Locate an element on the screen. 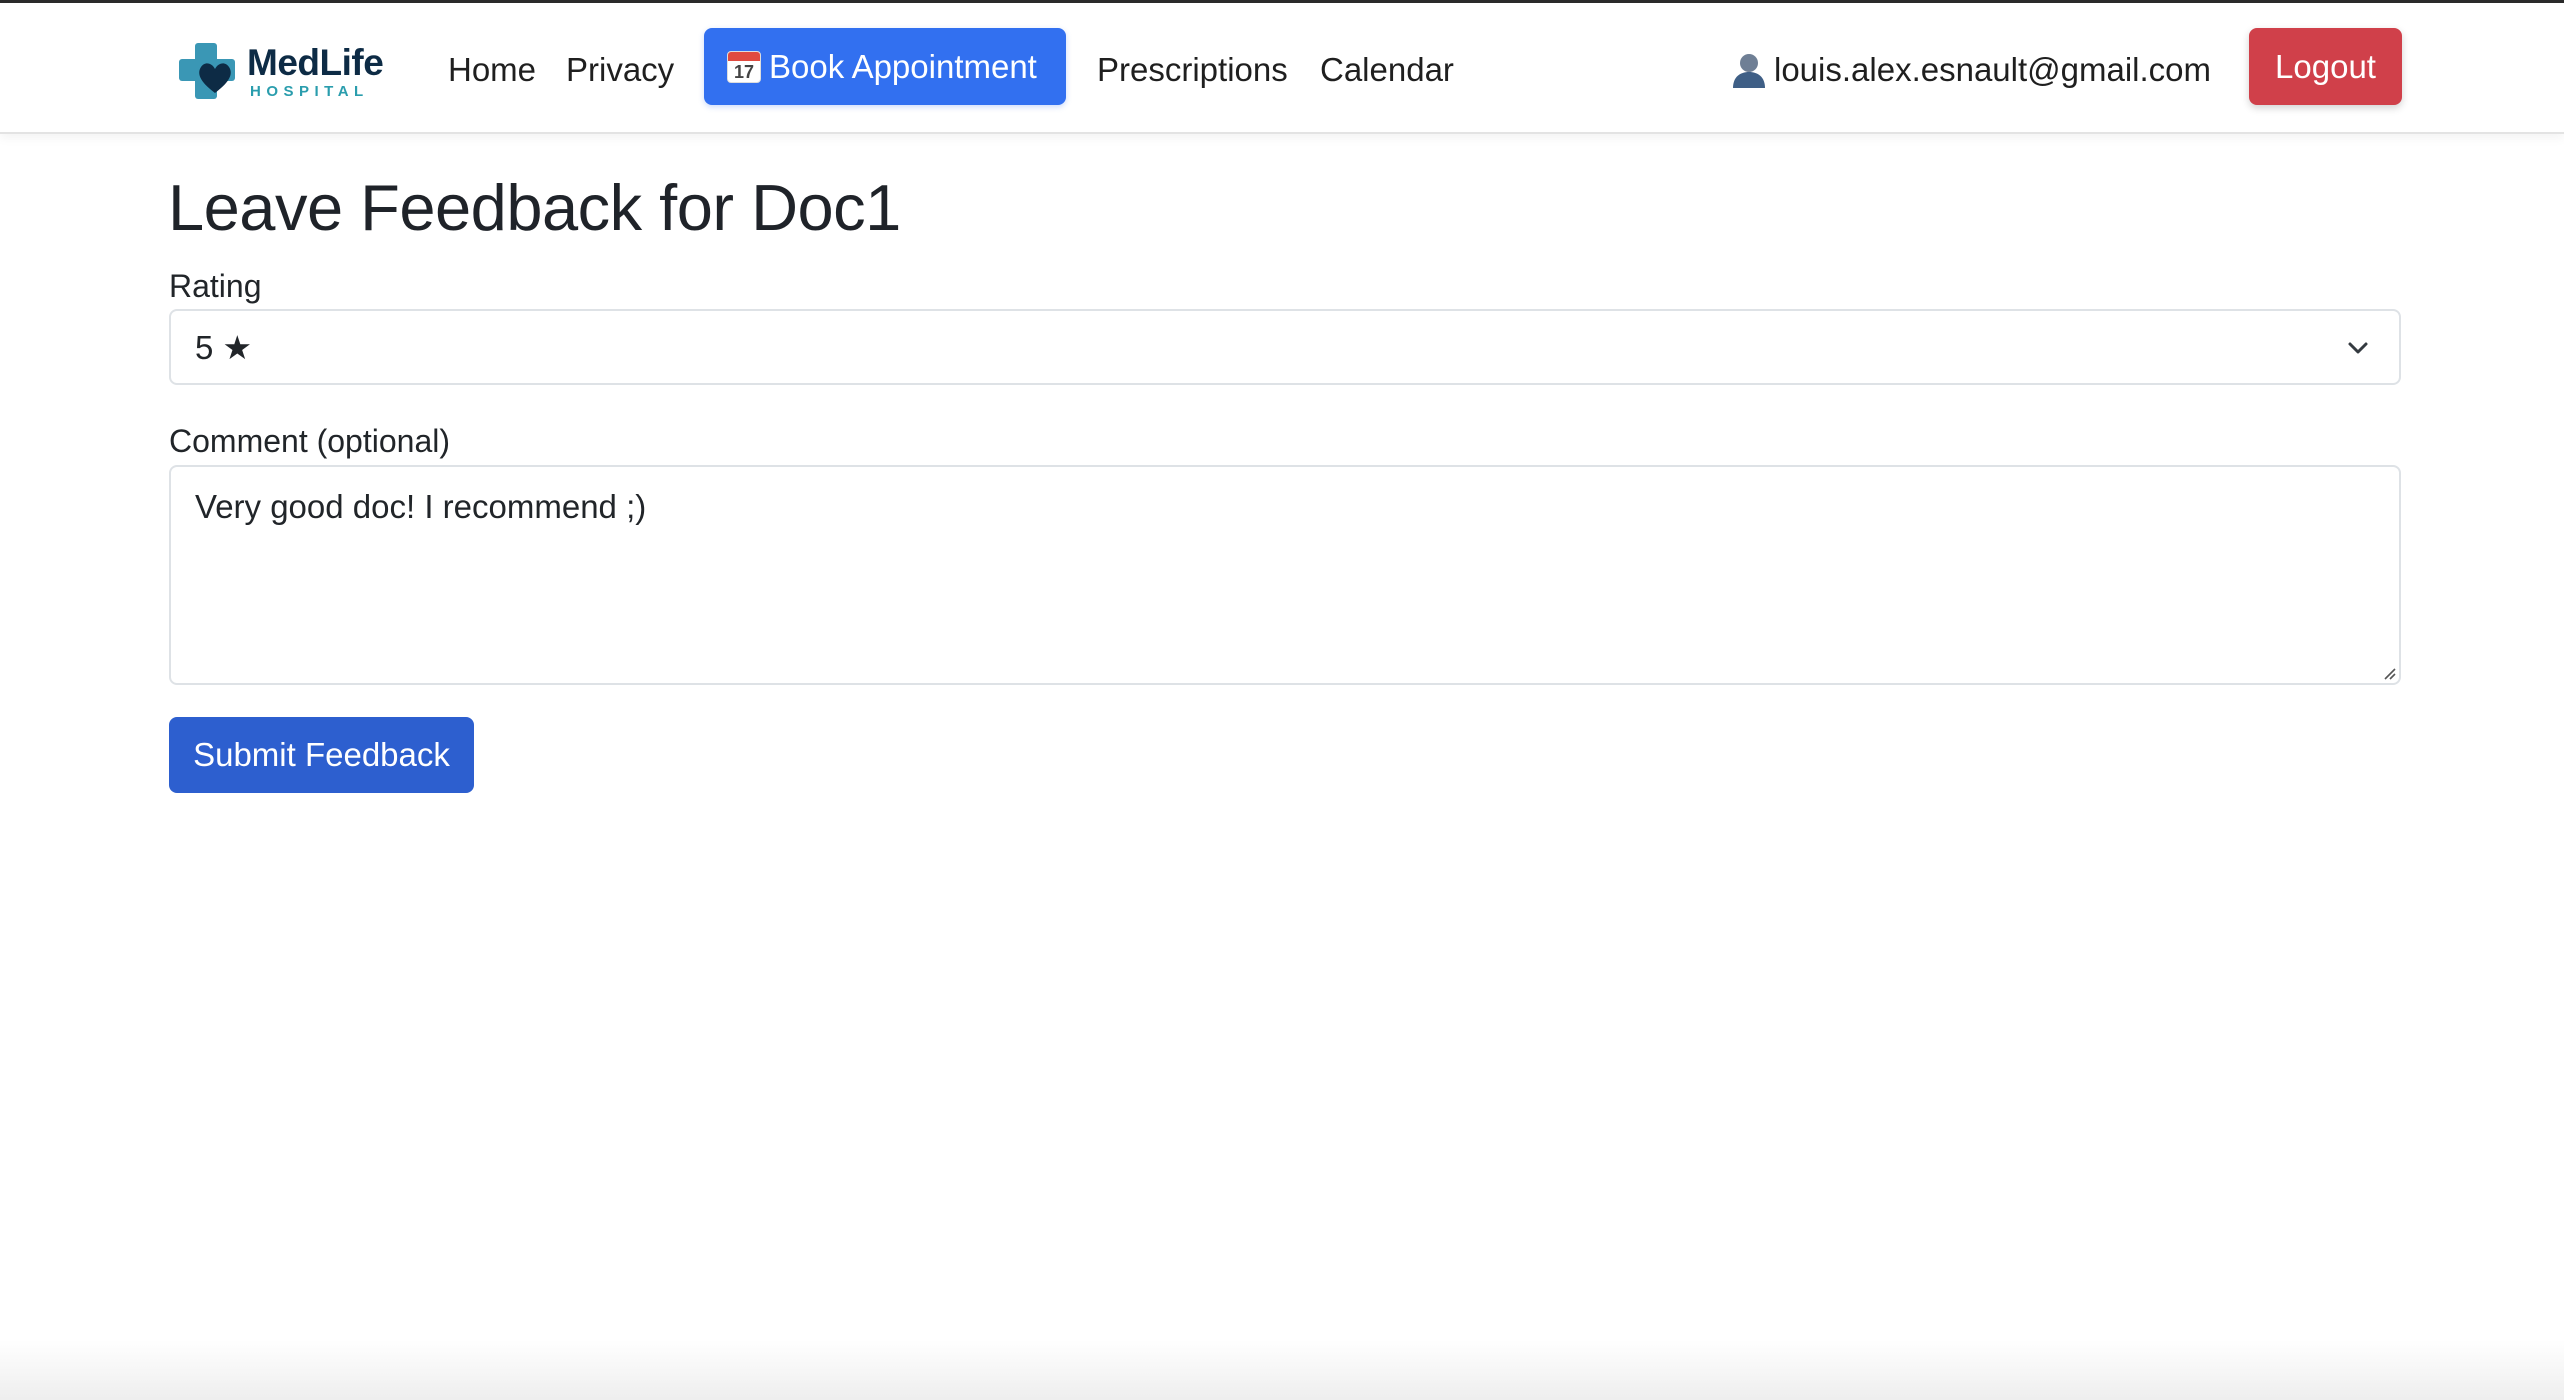  nav-link-privacy: Privacy is located at coordinates (620, 70).